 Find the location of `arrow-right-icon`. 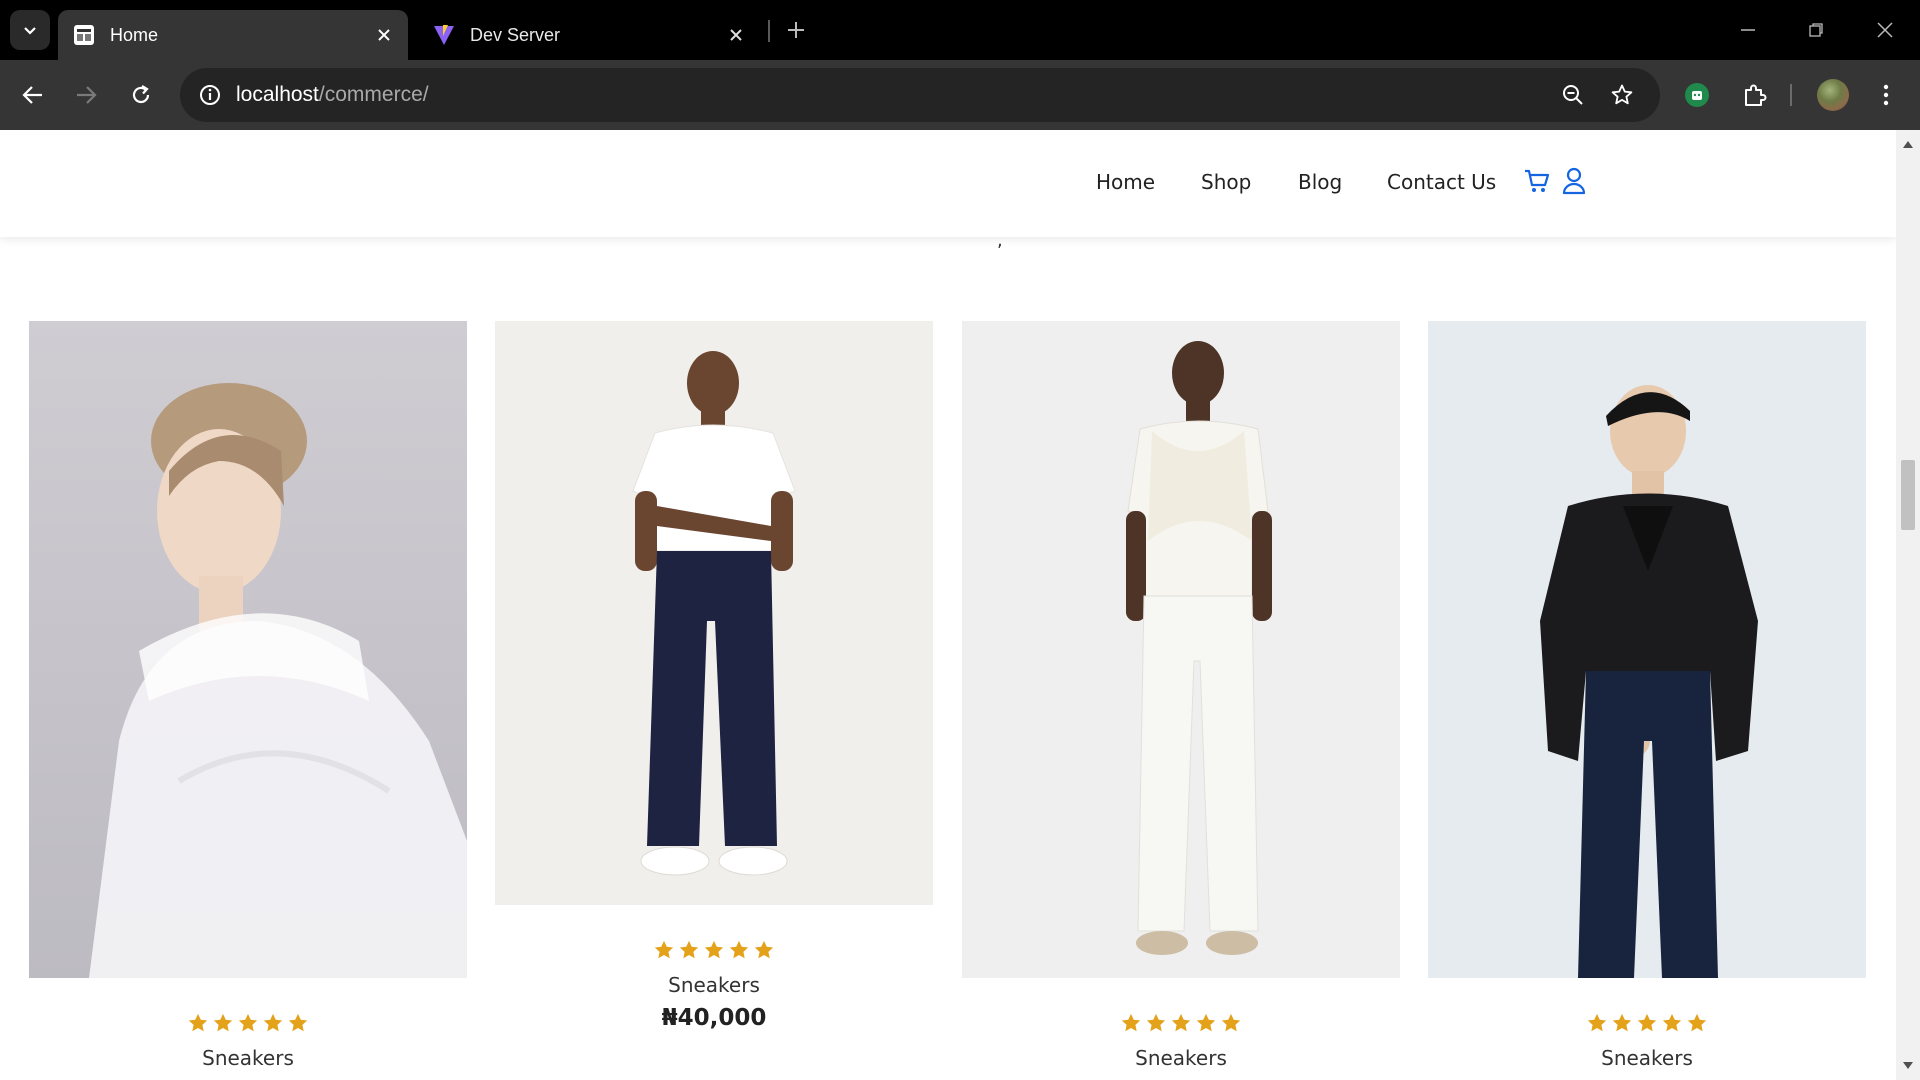

arrow-right-icon is located at coordinates (87, 95).